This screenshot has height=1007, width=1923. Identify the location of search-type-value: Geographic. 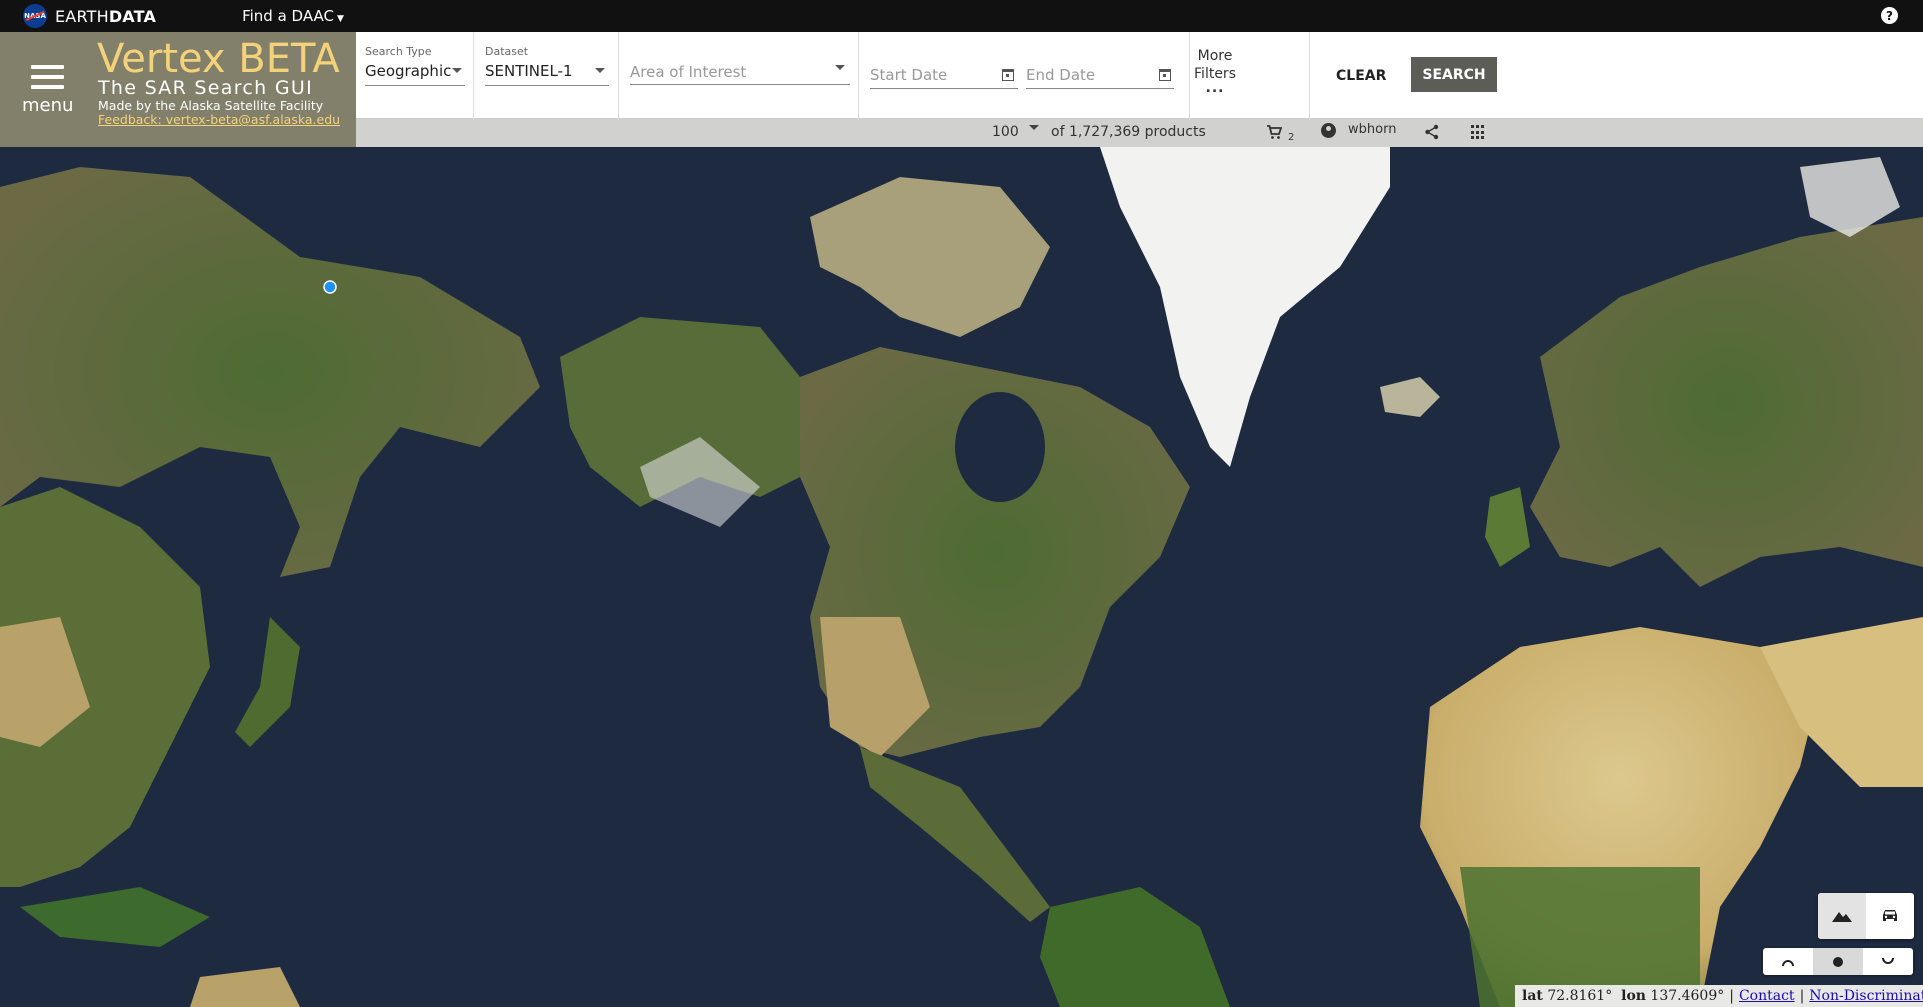
(408, 71).